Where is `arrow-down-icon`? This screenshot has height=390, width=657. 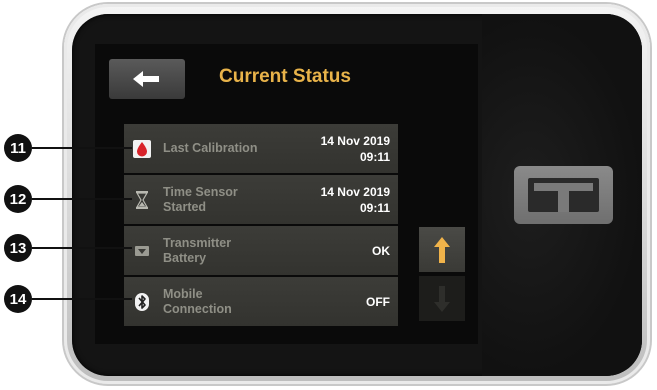 arrow-down-icon is located at coordinates (442, 298).